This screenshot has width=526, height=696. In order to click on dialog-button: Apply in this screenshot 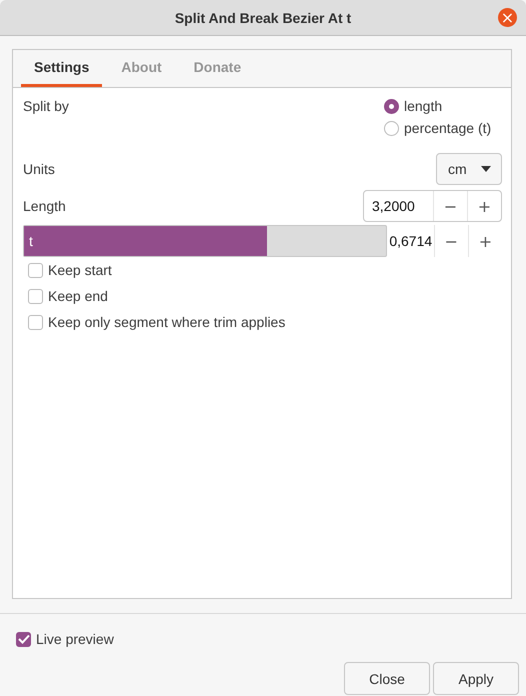, I will do `click(476, 678)`.